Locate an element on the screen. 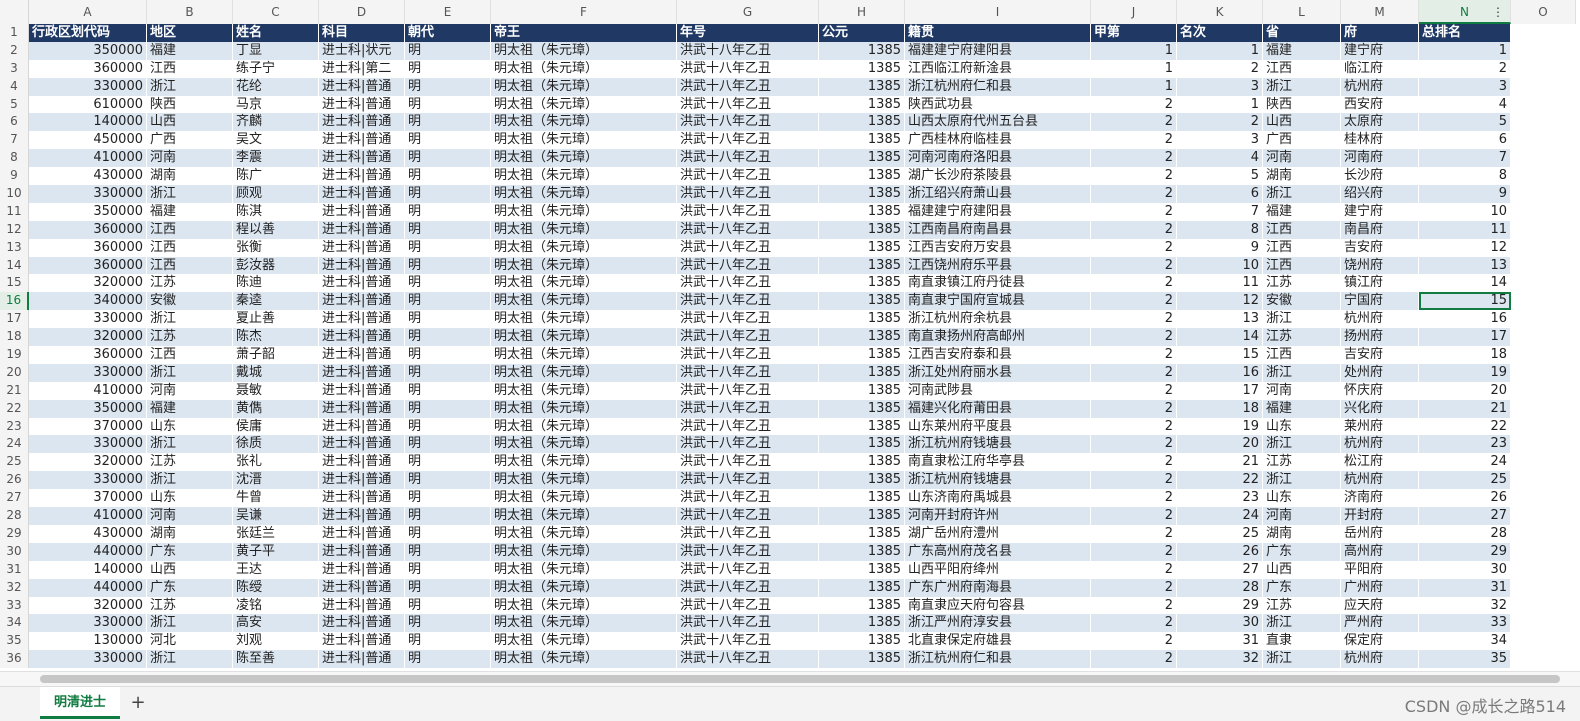 The height and width of the screenshot is (721, 1580). table-cell: 陕西武功县 is located at coordinates (998, 104).